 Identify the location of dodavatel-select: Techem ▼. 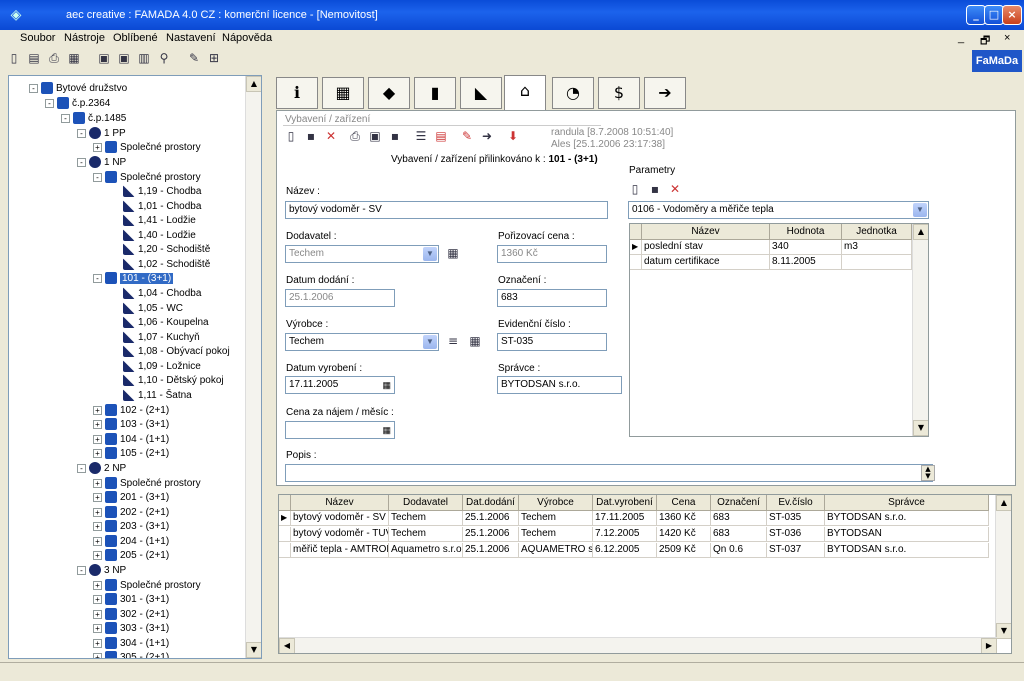
(362, 254).